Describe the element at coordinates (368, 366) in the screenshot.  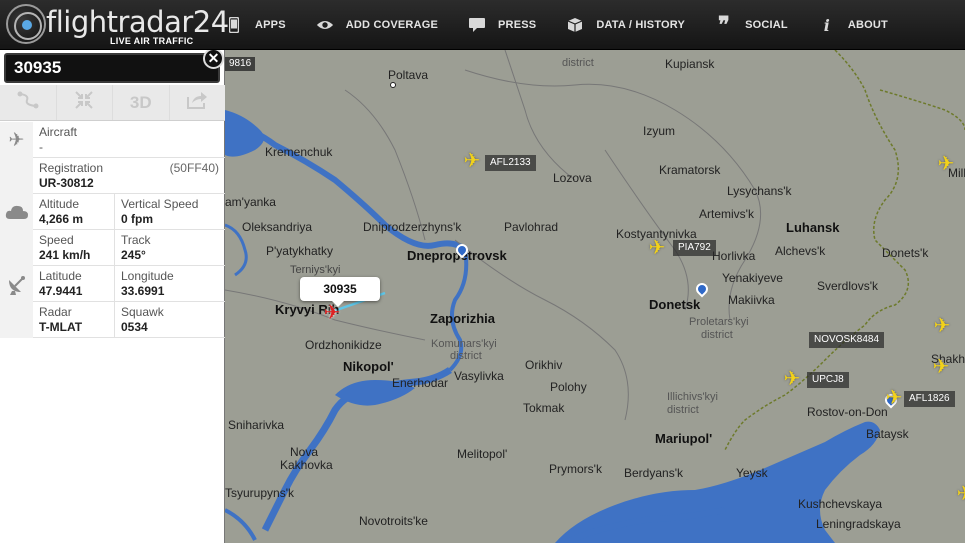
I see `city-nikopol: Nikopol'` at that location.